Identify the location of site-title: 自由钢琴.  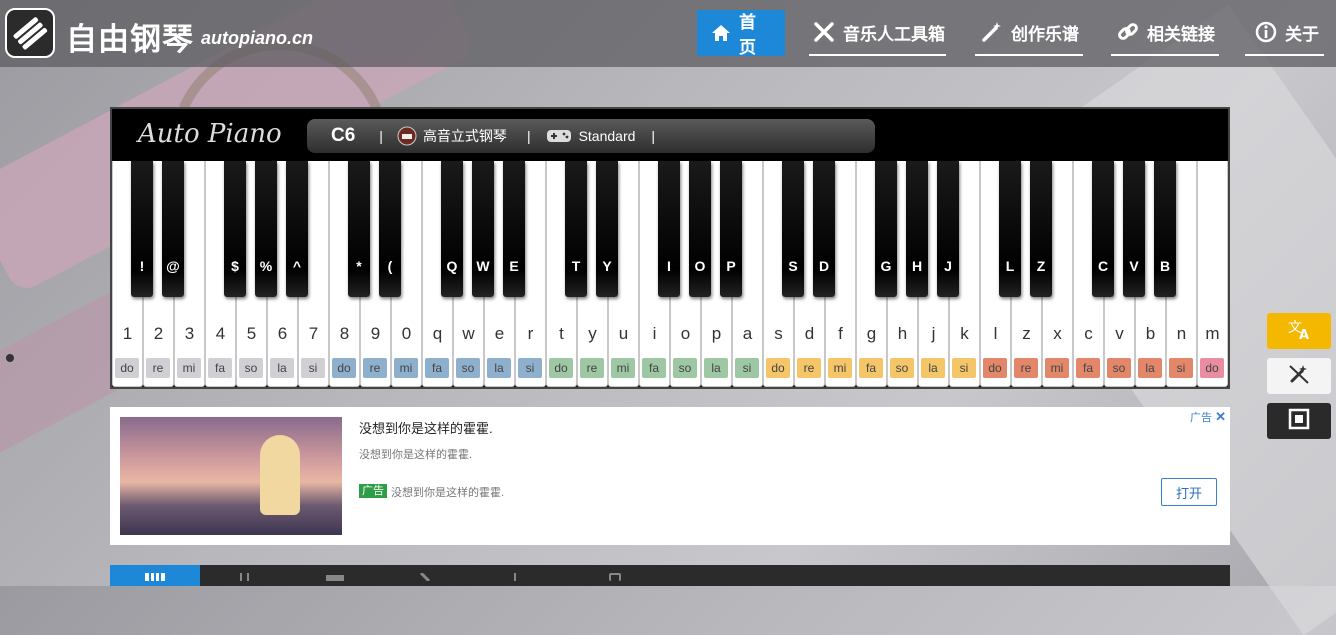
(130, 36).